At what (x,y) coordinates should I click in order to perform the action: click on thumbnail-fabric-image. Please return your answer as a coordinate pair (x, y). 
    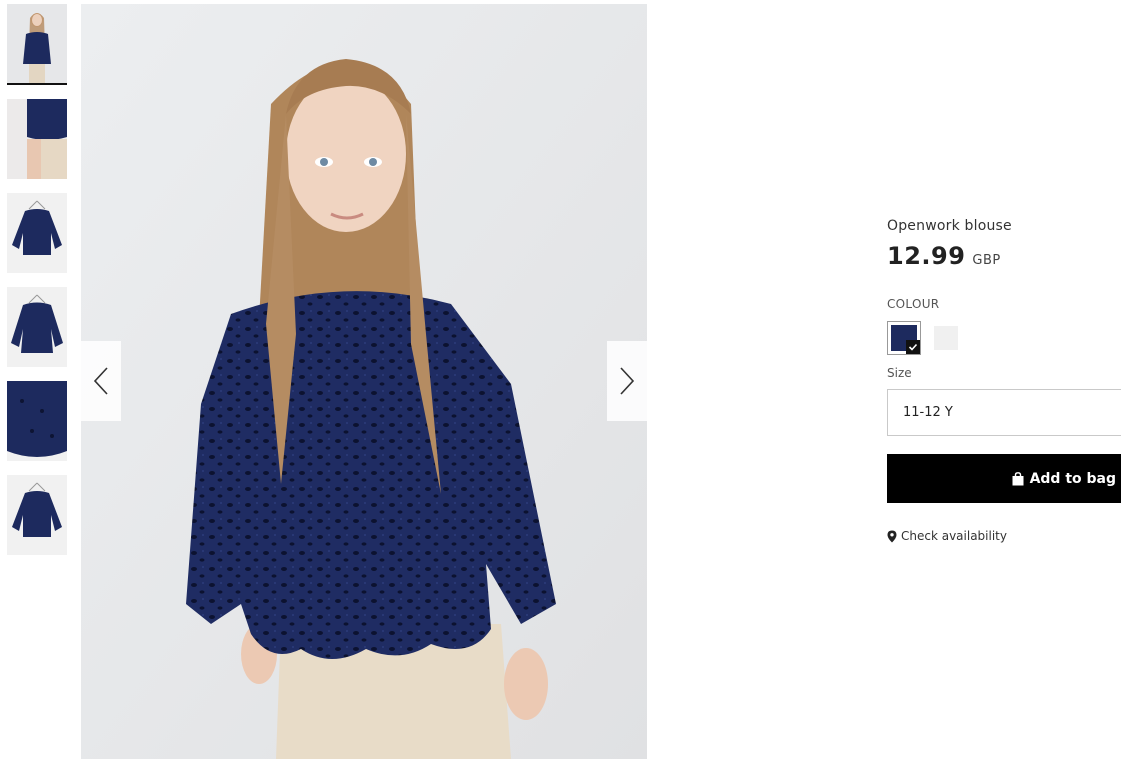
    Looking at the image, I should click on (37, 421).